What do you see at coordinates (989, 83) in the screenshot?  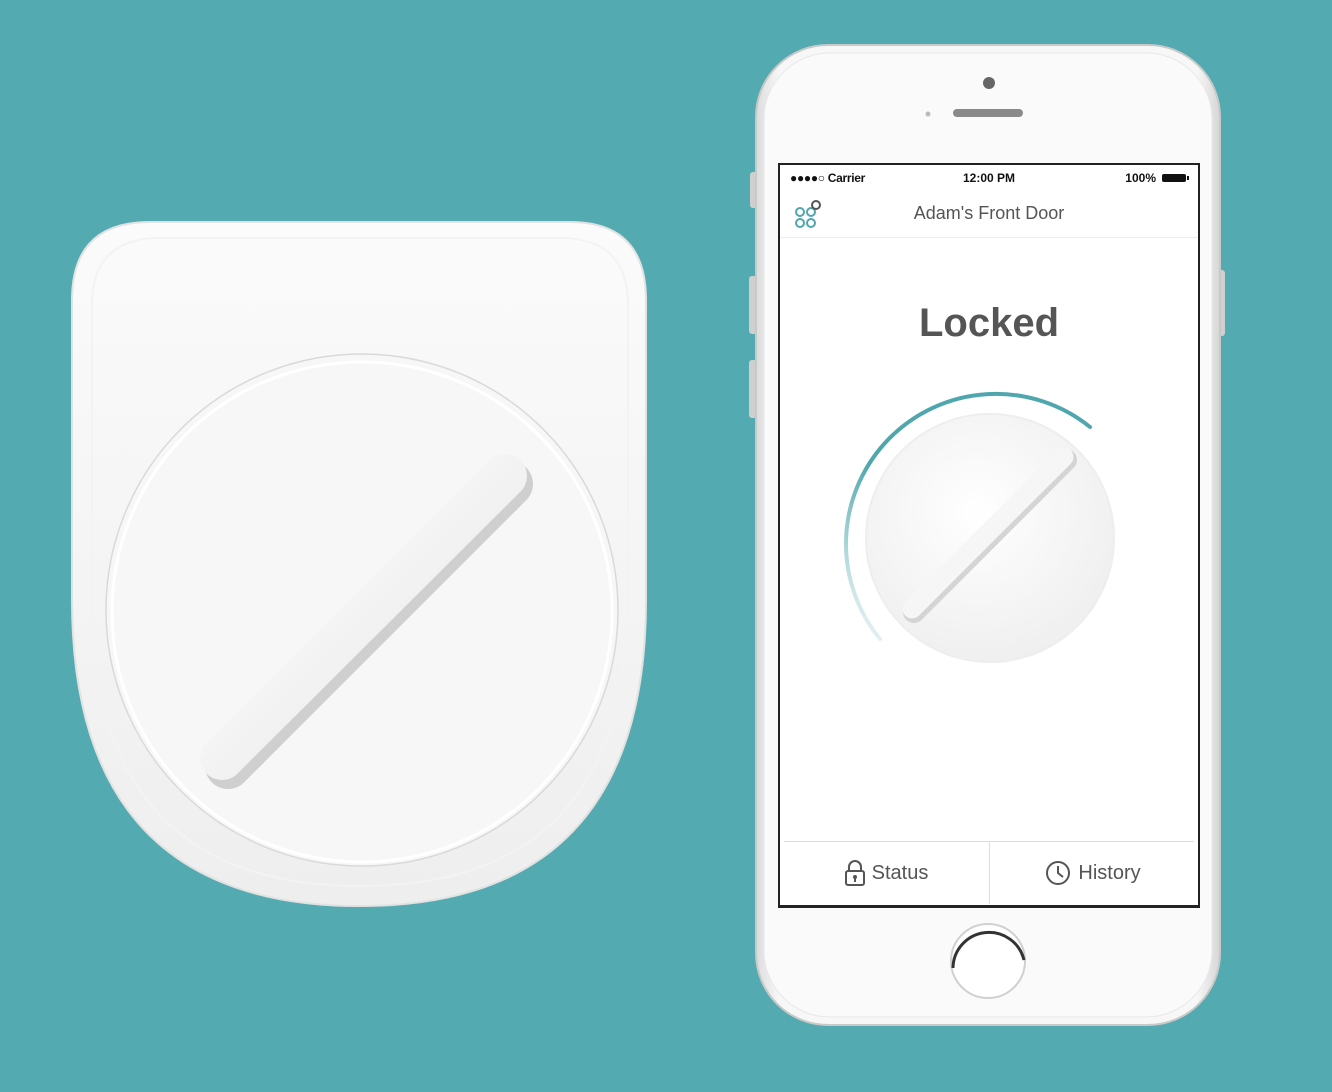 I see `phone-front-camera` at bounding box center [989, 83].